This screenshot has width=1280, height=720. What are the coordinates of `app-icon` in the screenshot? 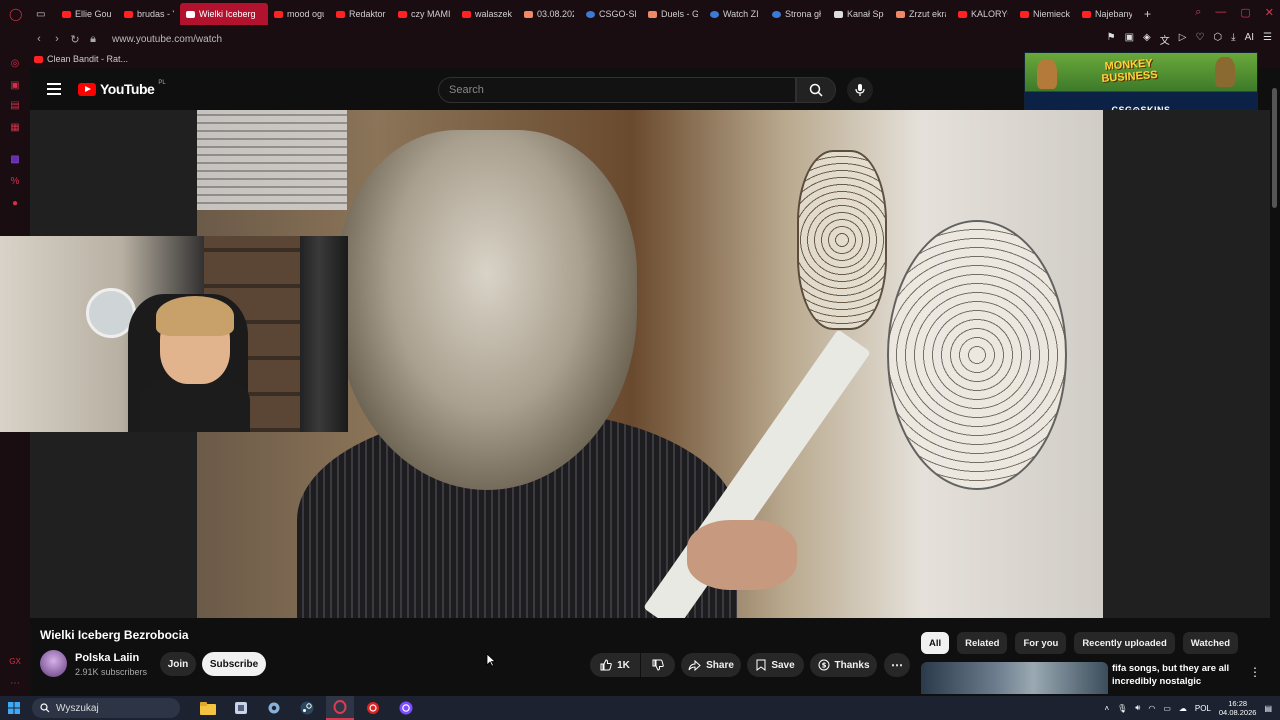 It's located at (241, 708).